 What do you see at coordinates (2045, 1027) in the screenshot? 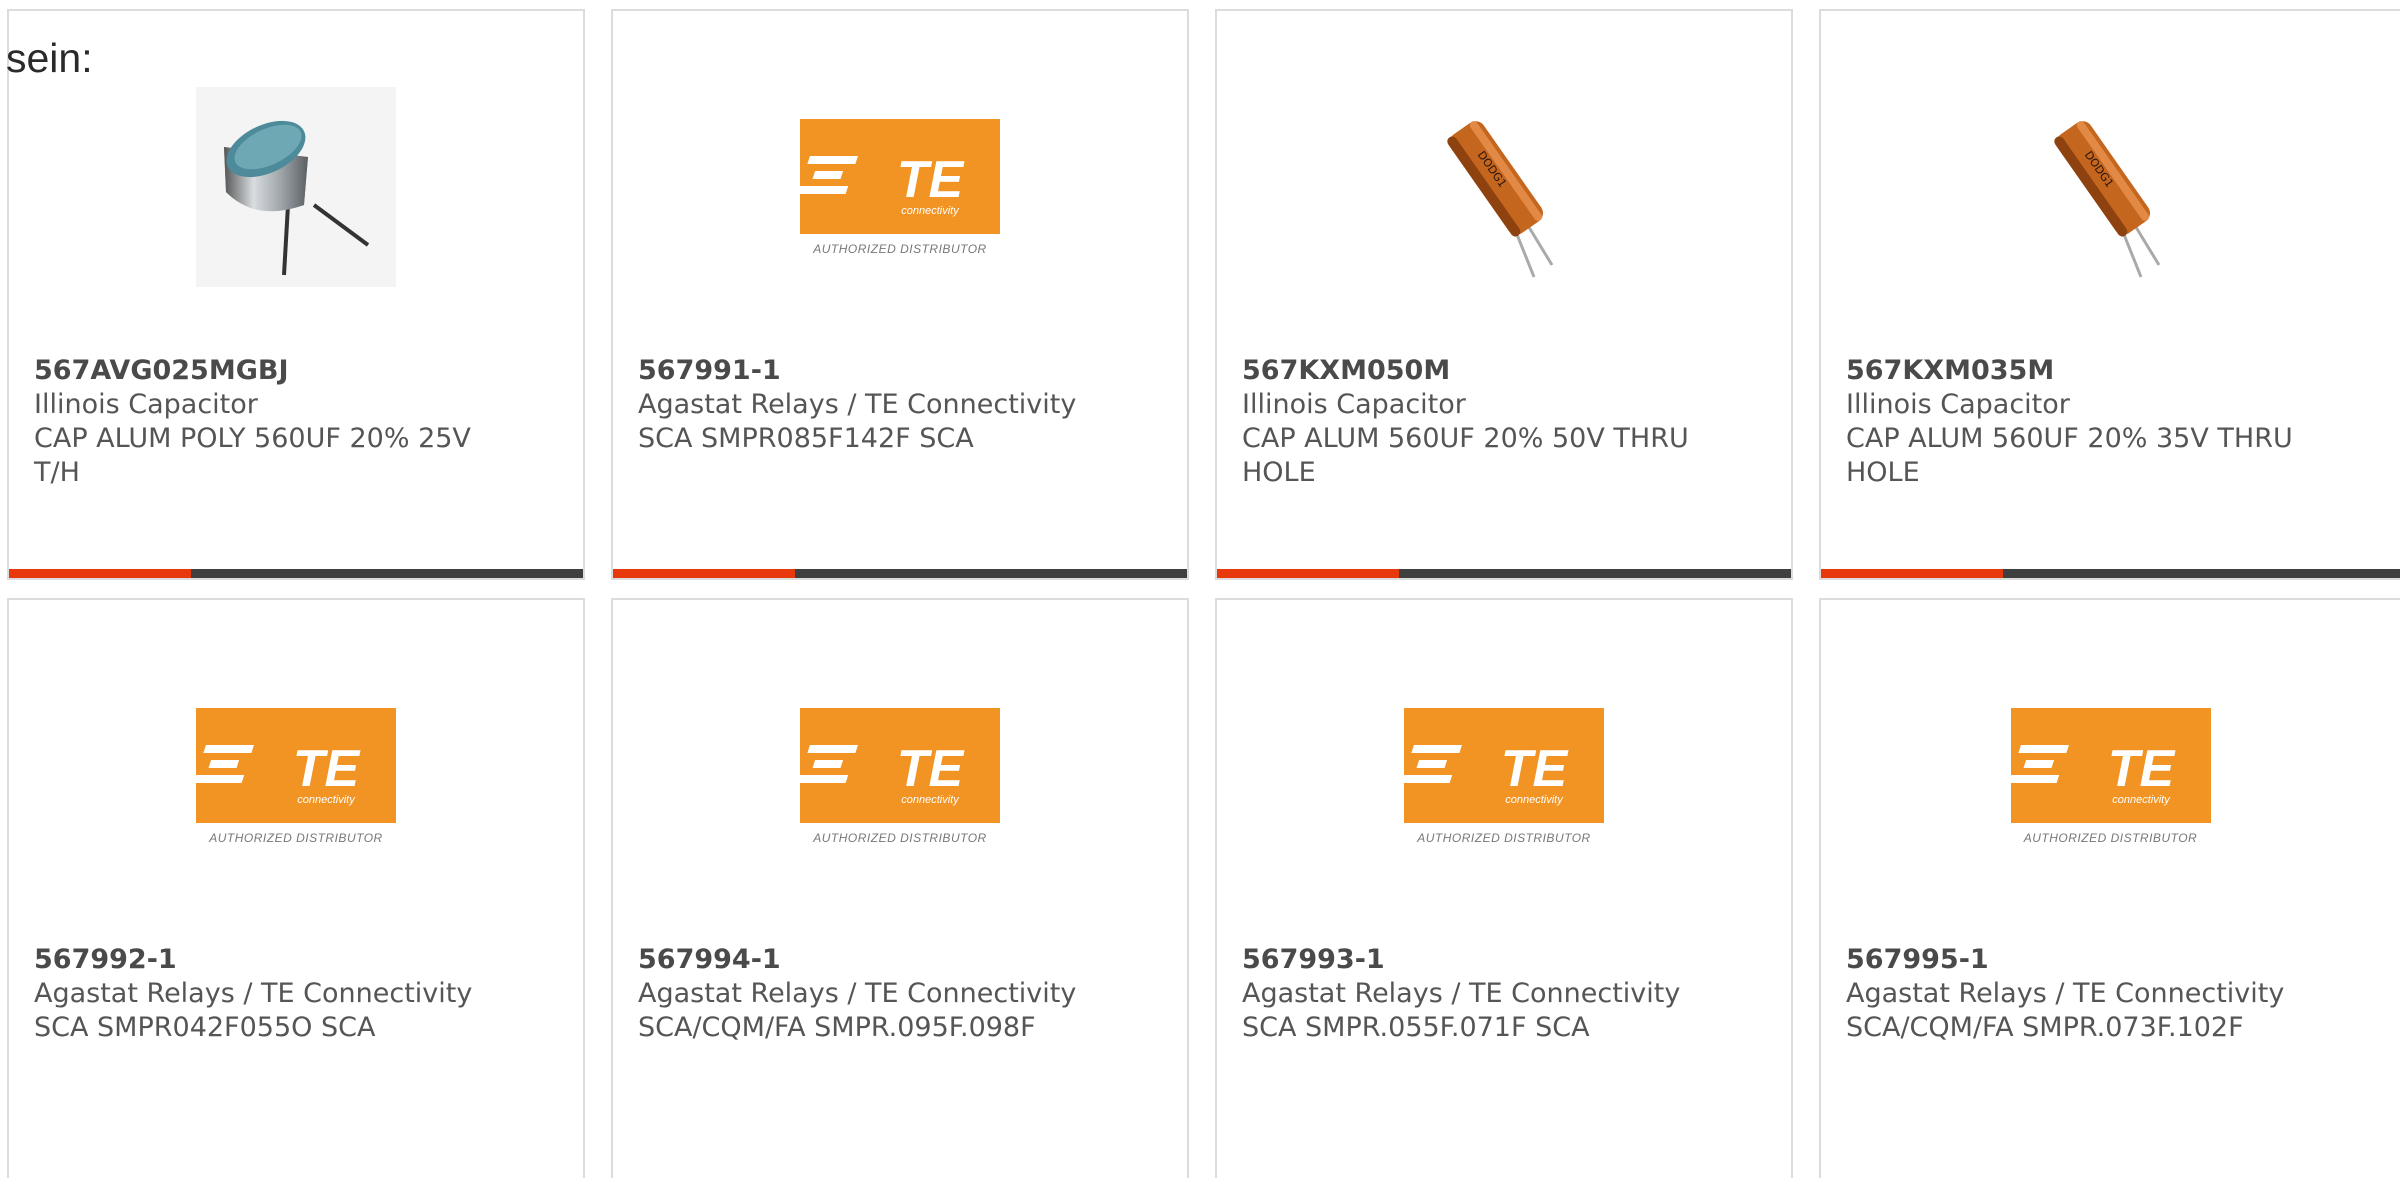
I see `description: SCA/CQM/FA SMPR.073F.102F` at bounding box center [2045, 1027].